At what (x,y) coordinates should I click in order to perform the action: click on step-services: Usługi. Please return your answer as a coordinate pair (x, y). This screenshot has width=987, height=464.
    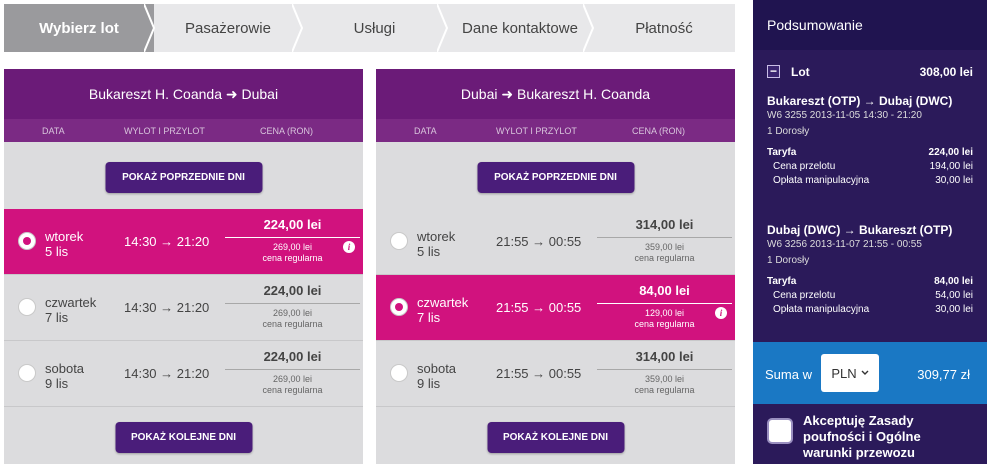
    Looking at the image, I should click on (375, 28).